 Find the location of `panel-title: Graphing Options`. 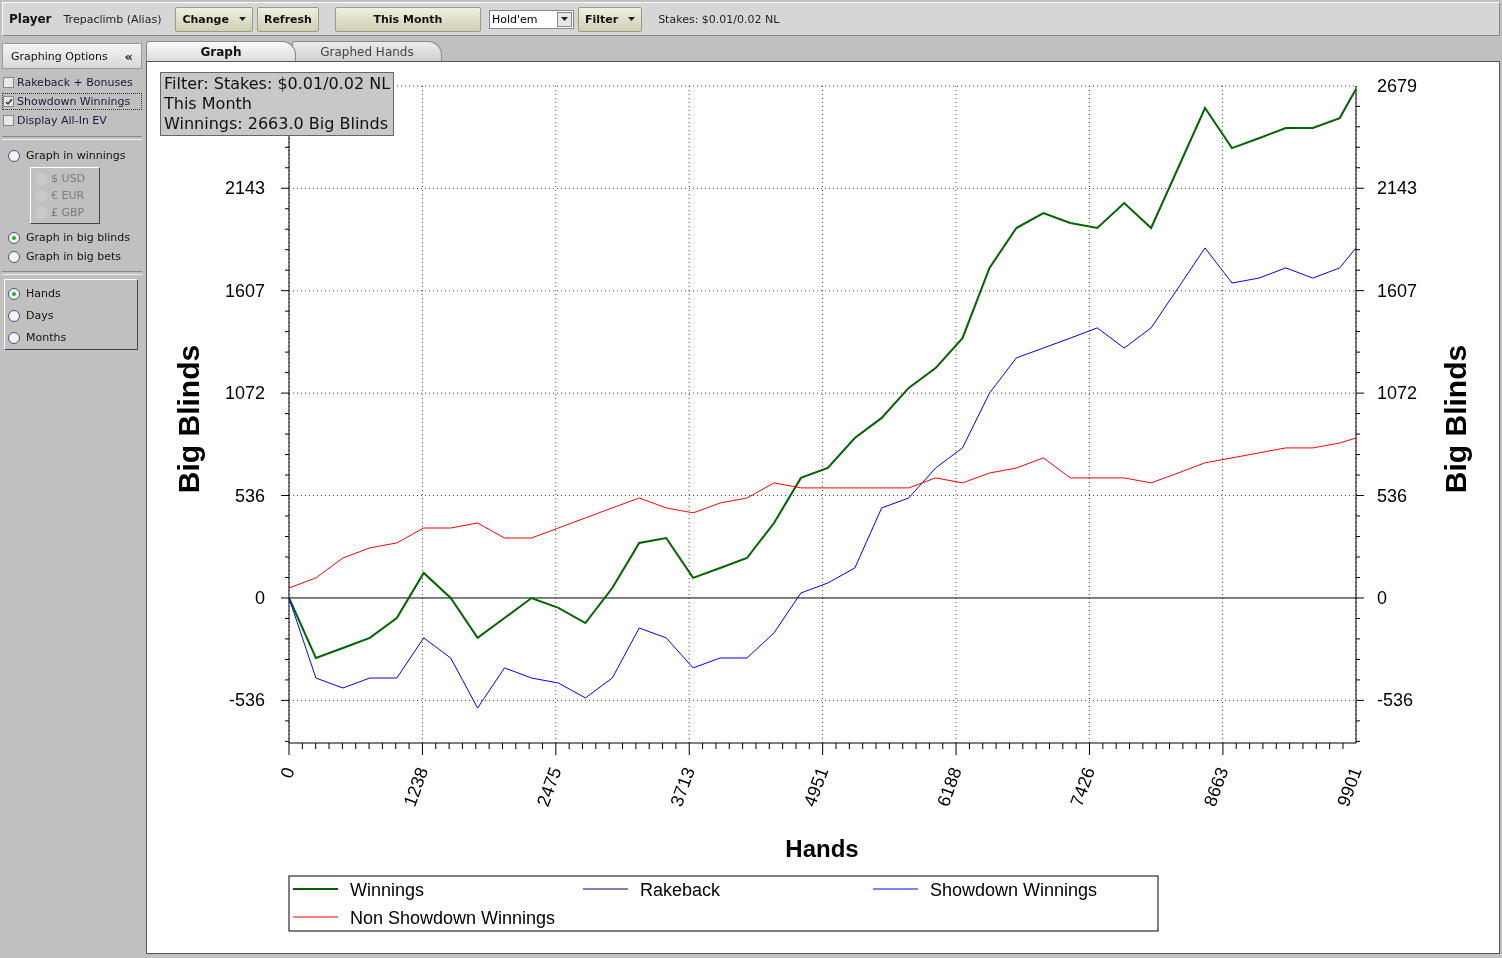

panel-title: Graphing Options is located at coordinates (59, 56).